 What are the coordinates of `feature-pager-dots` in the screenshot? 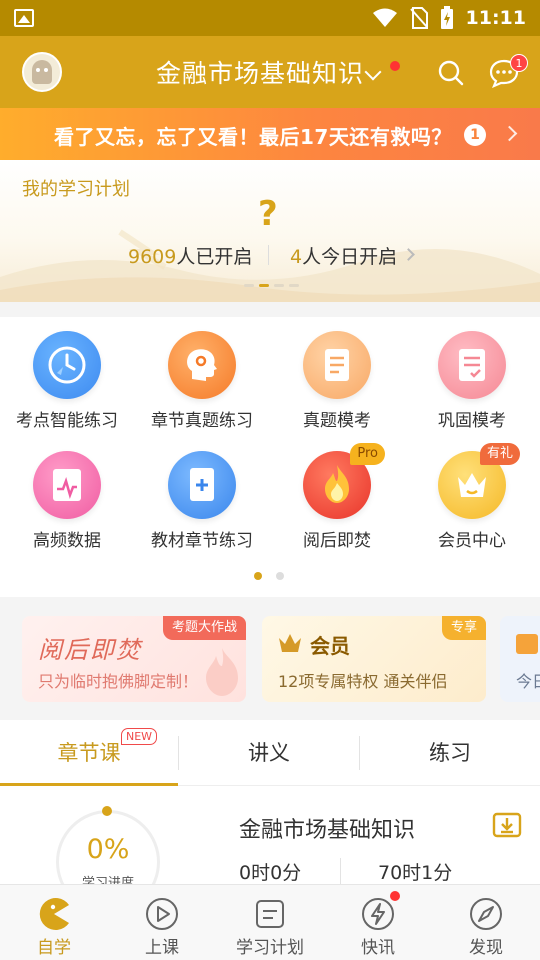 It's located at (269, 576).